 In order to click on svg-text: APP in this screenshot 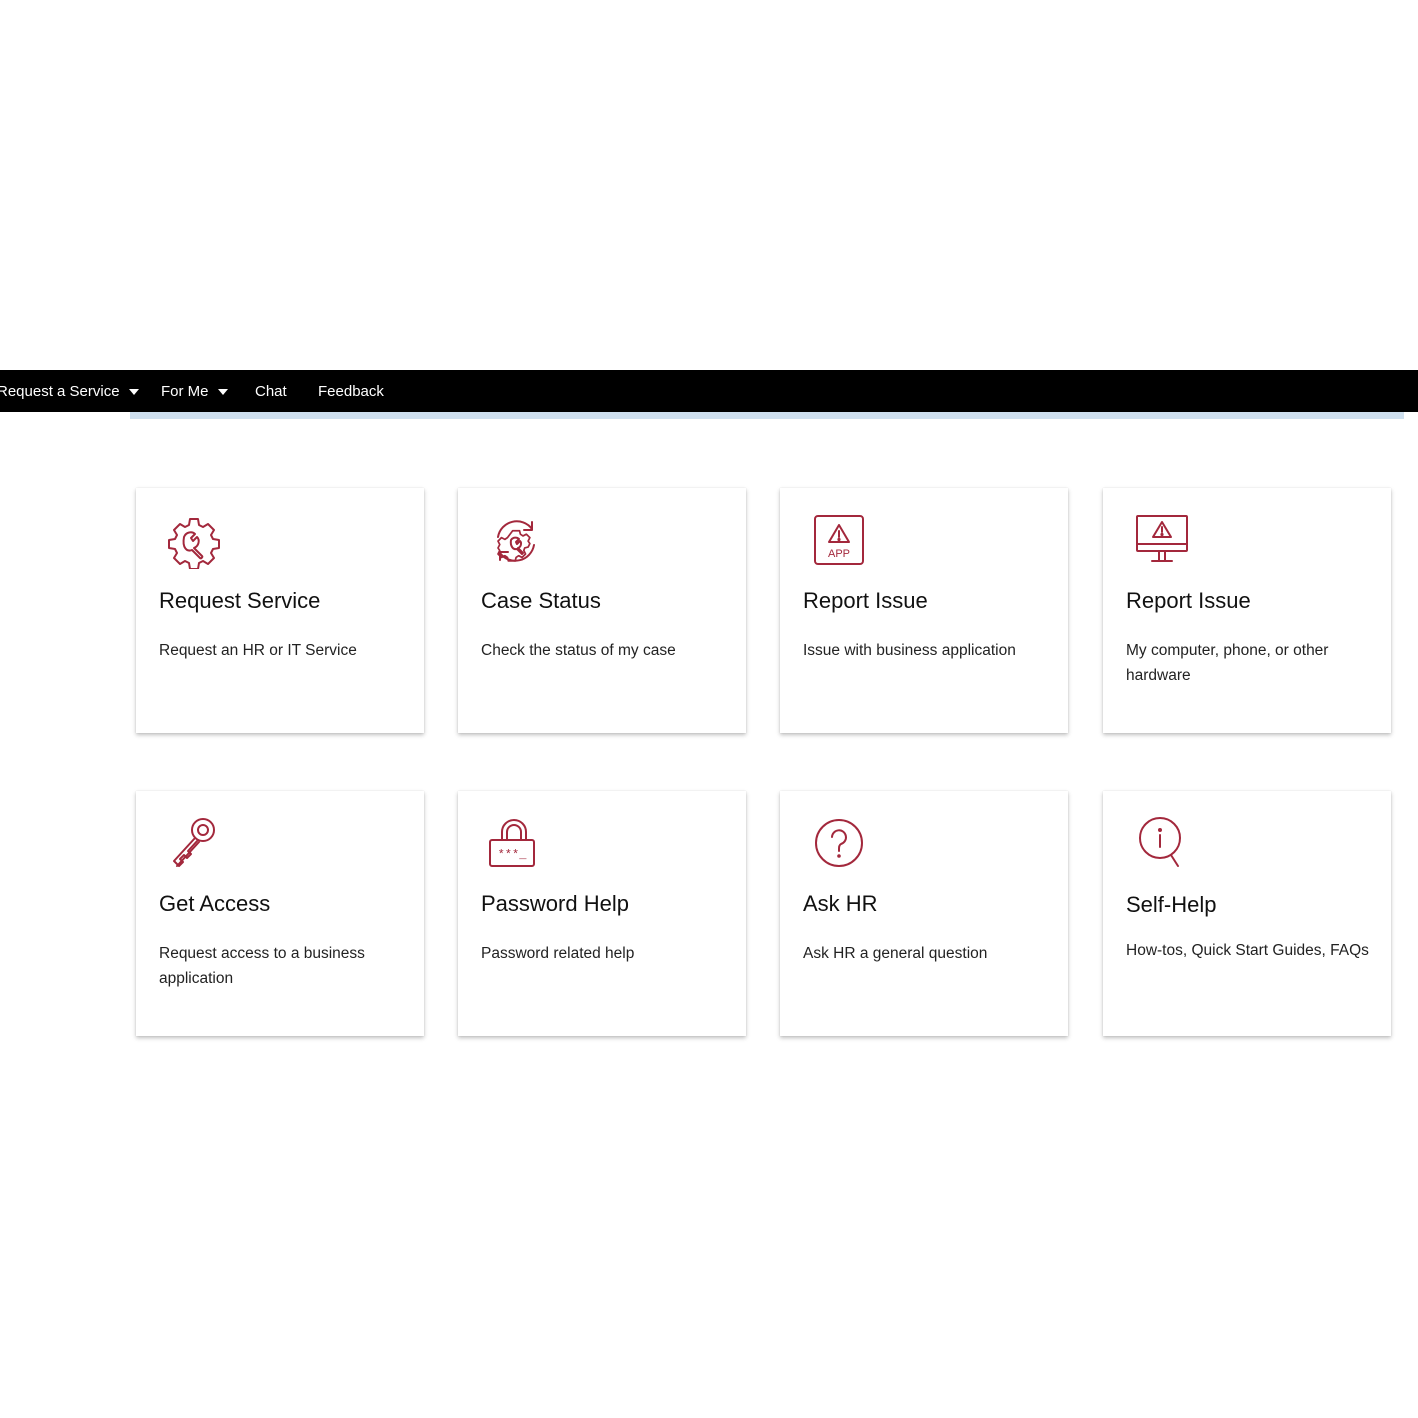, I will do `click(839, 554)`.